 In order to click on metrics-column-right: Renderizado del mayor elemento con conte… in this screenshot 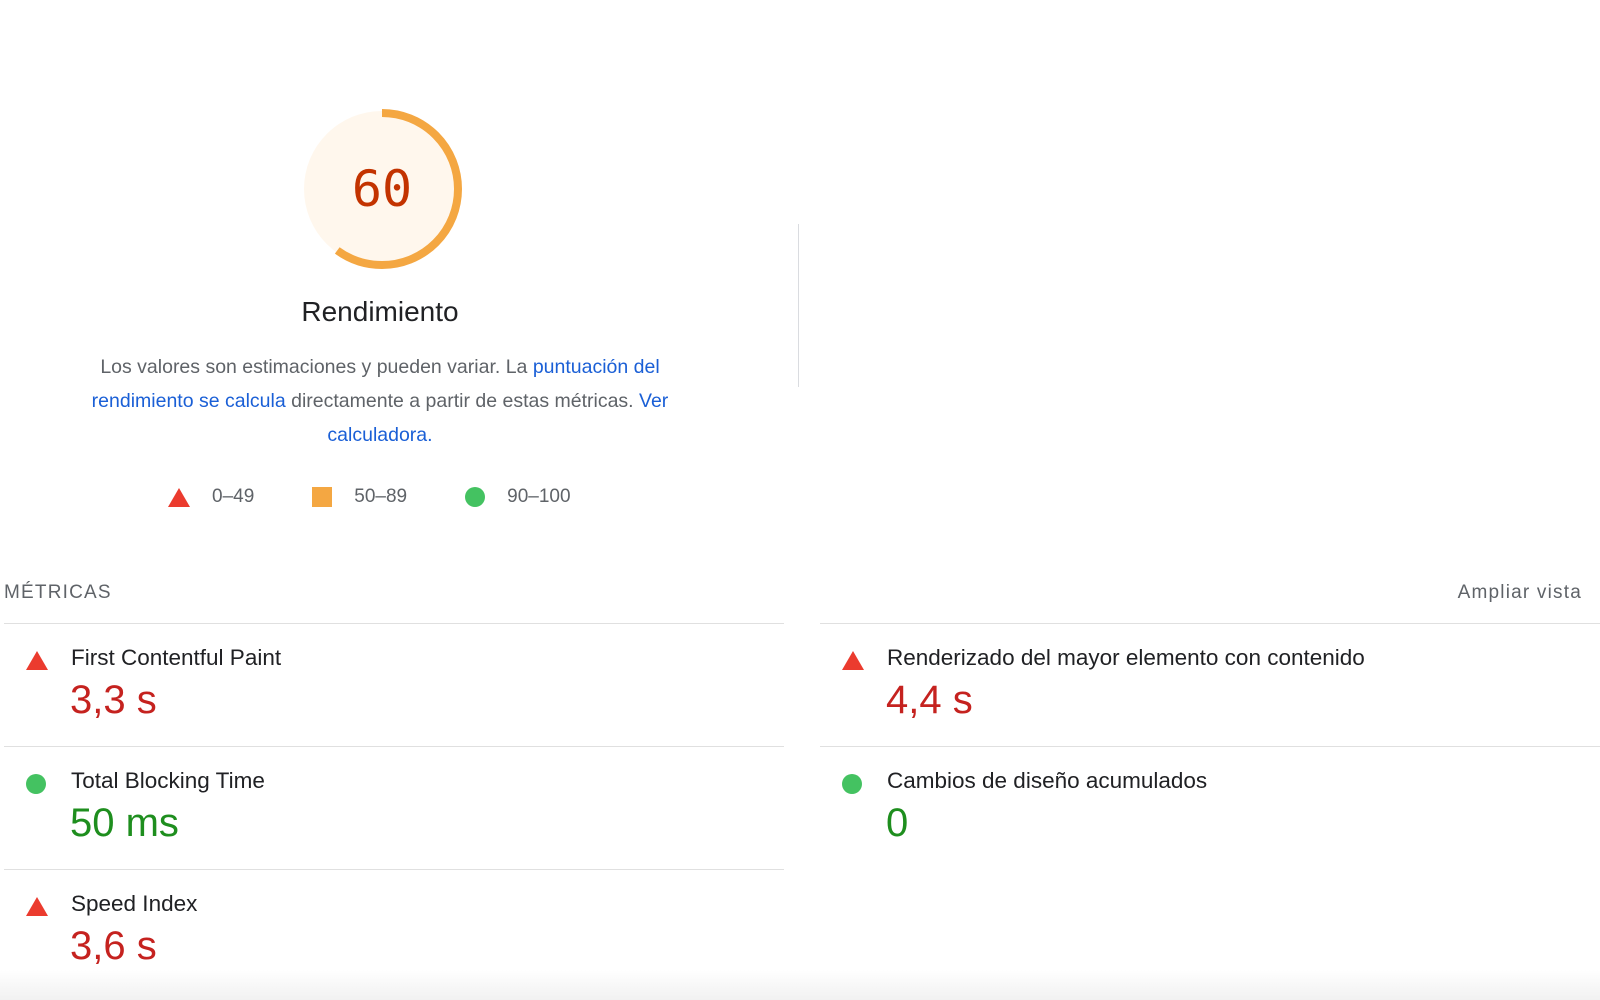, I will do `click(1210, 746)`.